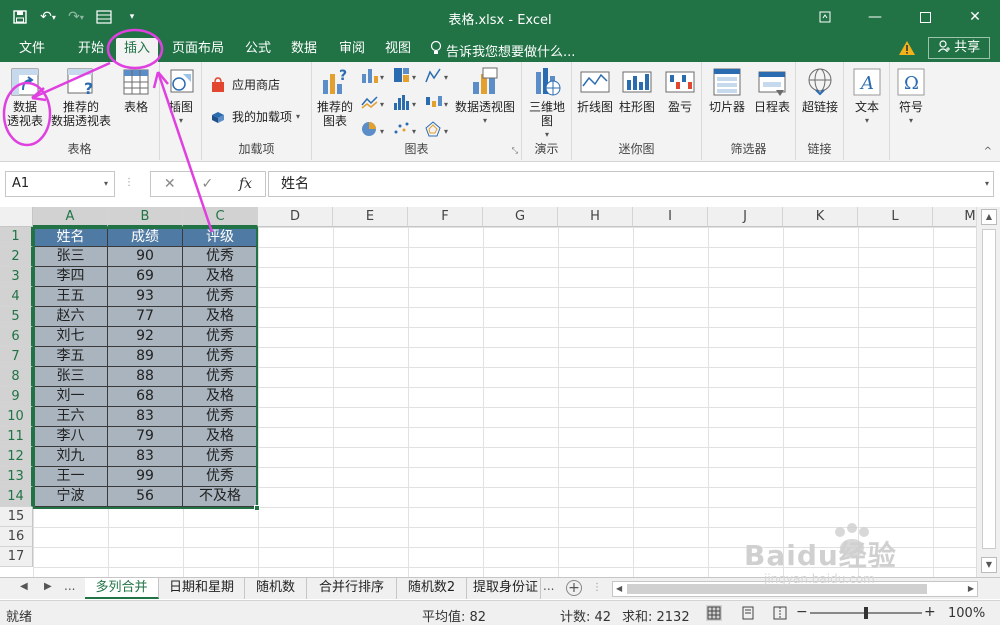 This screenshot has width=1000, height=625. Describe the element at coordinates (145, 277) in the screenshot. I see `table-cell: 69` at that location.